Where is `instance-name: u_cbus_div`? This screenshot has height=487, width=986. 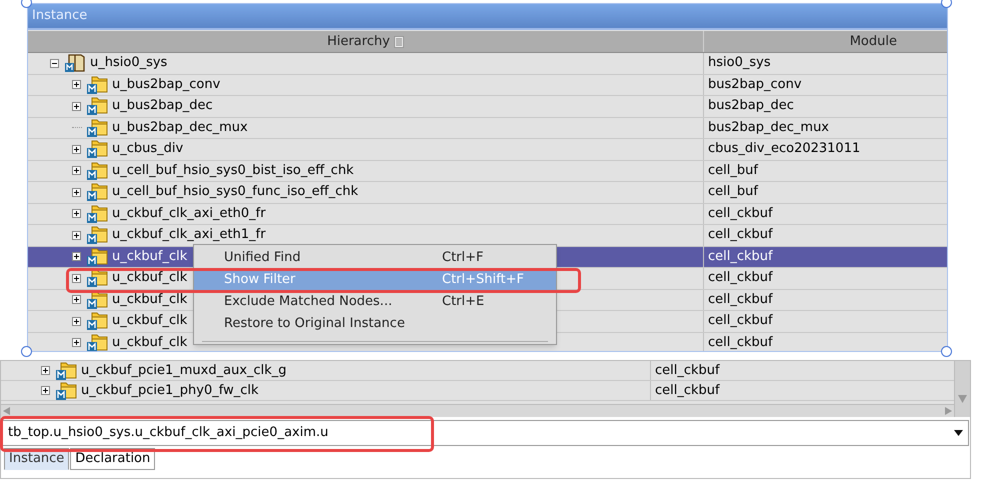 instance-name: u_cbus_div is located at coordinates (148, 149).